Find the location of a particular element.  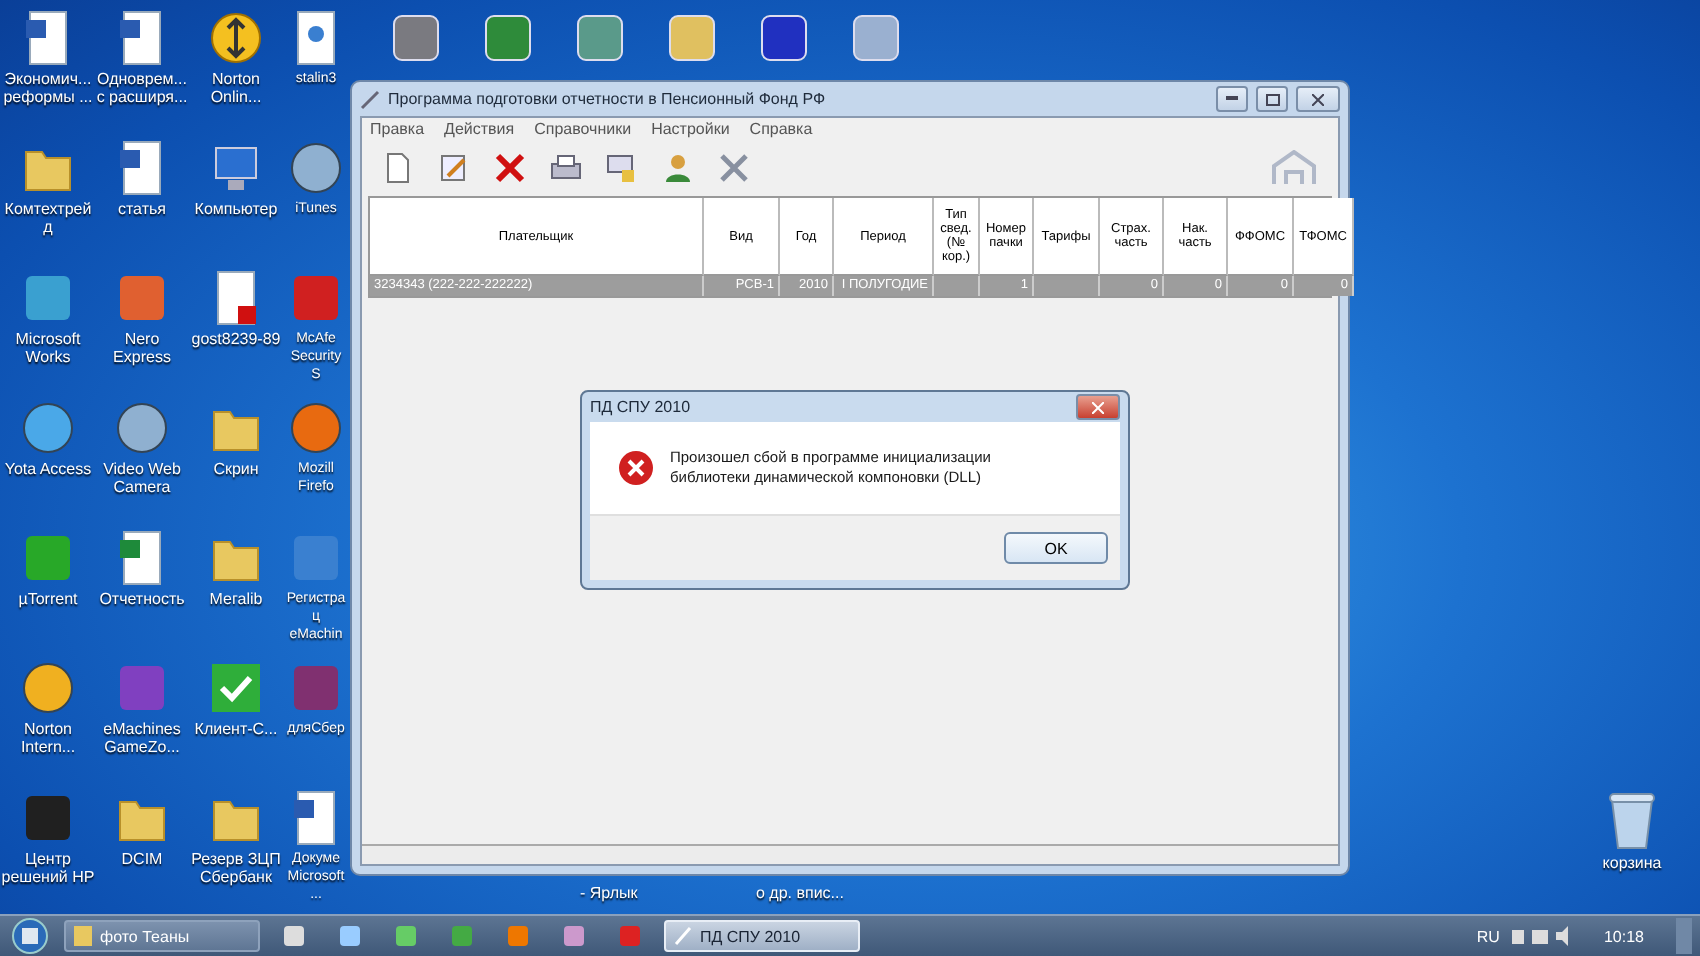

icon-label: - Ярлык is located at coordinates (609, 893).